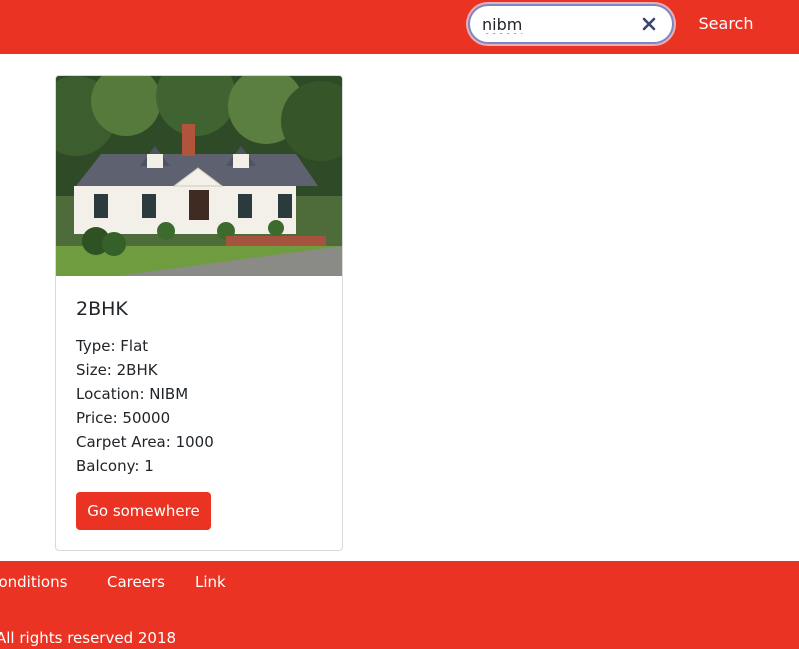 This screenshot has height=649, width=799. Describe the element at coordinates (112, 346) in the screenshot. I see `detail-type: Type: Flat` at that location.